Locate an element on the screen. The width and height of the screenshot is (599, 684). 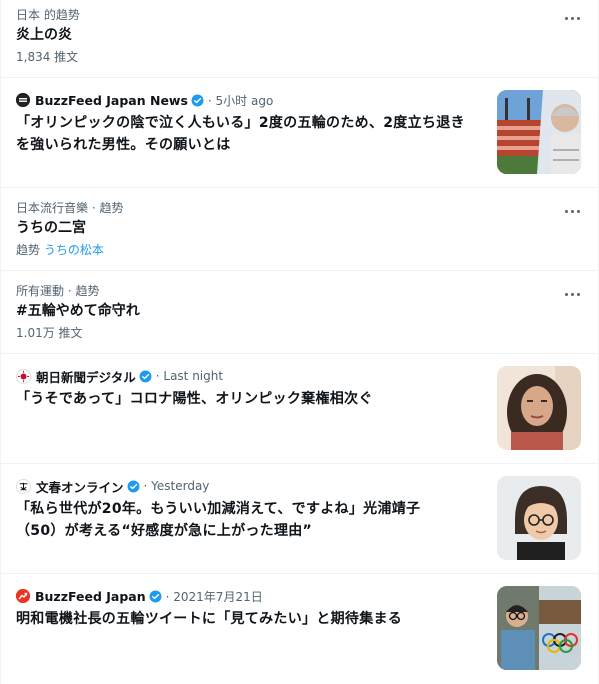
post-time: · 2021年7月21日 is located at coordinates (214, 596).